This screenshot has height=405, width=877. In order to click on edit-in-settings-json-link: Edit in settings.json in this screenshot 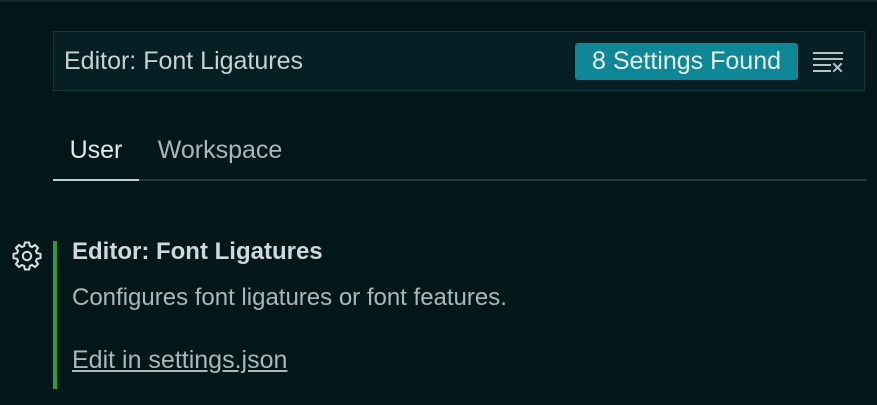, I will do `click(179, 360)`.